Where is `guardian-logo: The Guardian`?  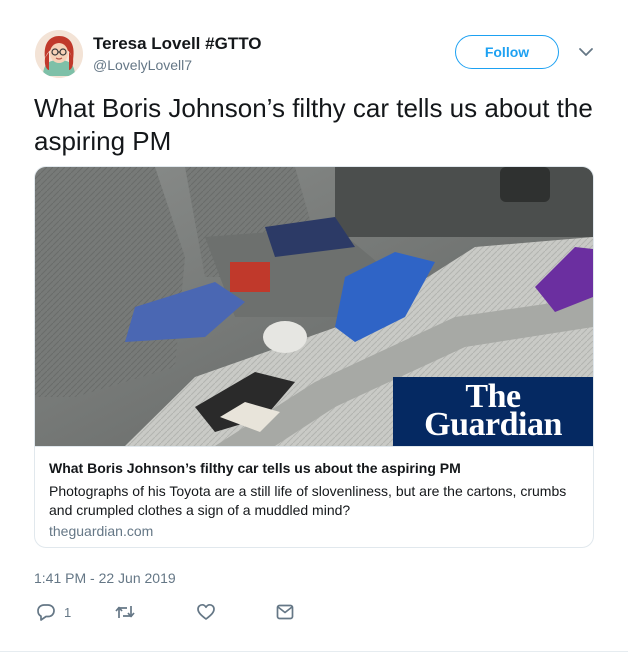 guardian-logo: The Guardian is located at coordinates (493, 411).